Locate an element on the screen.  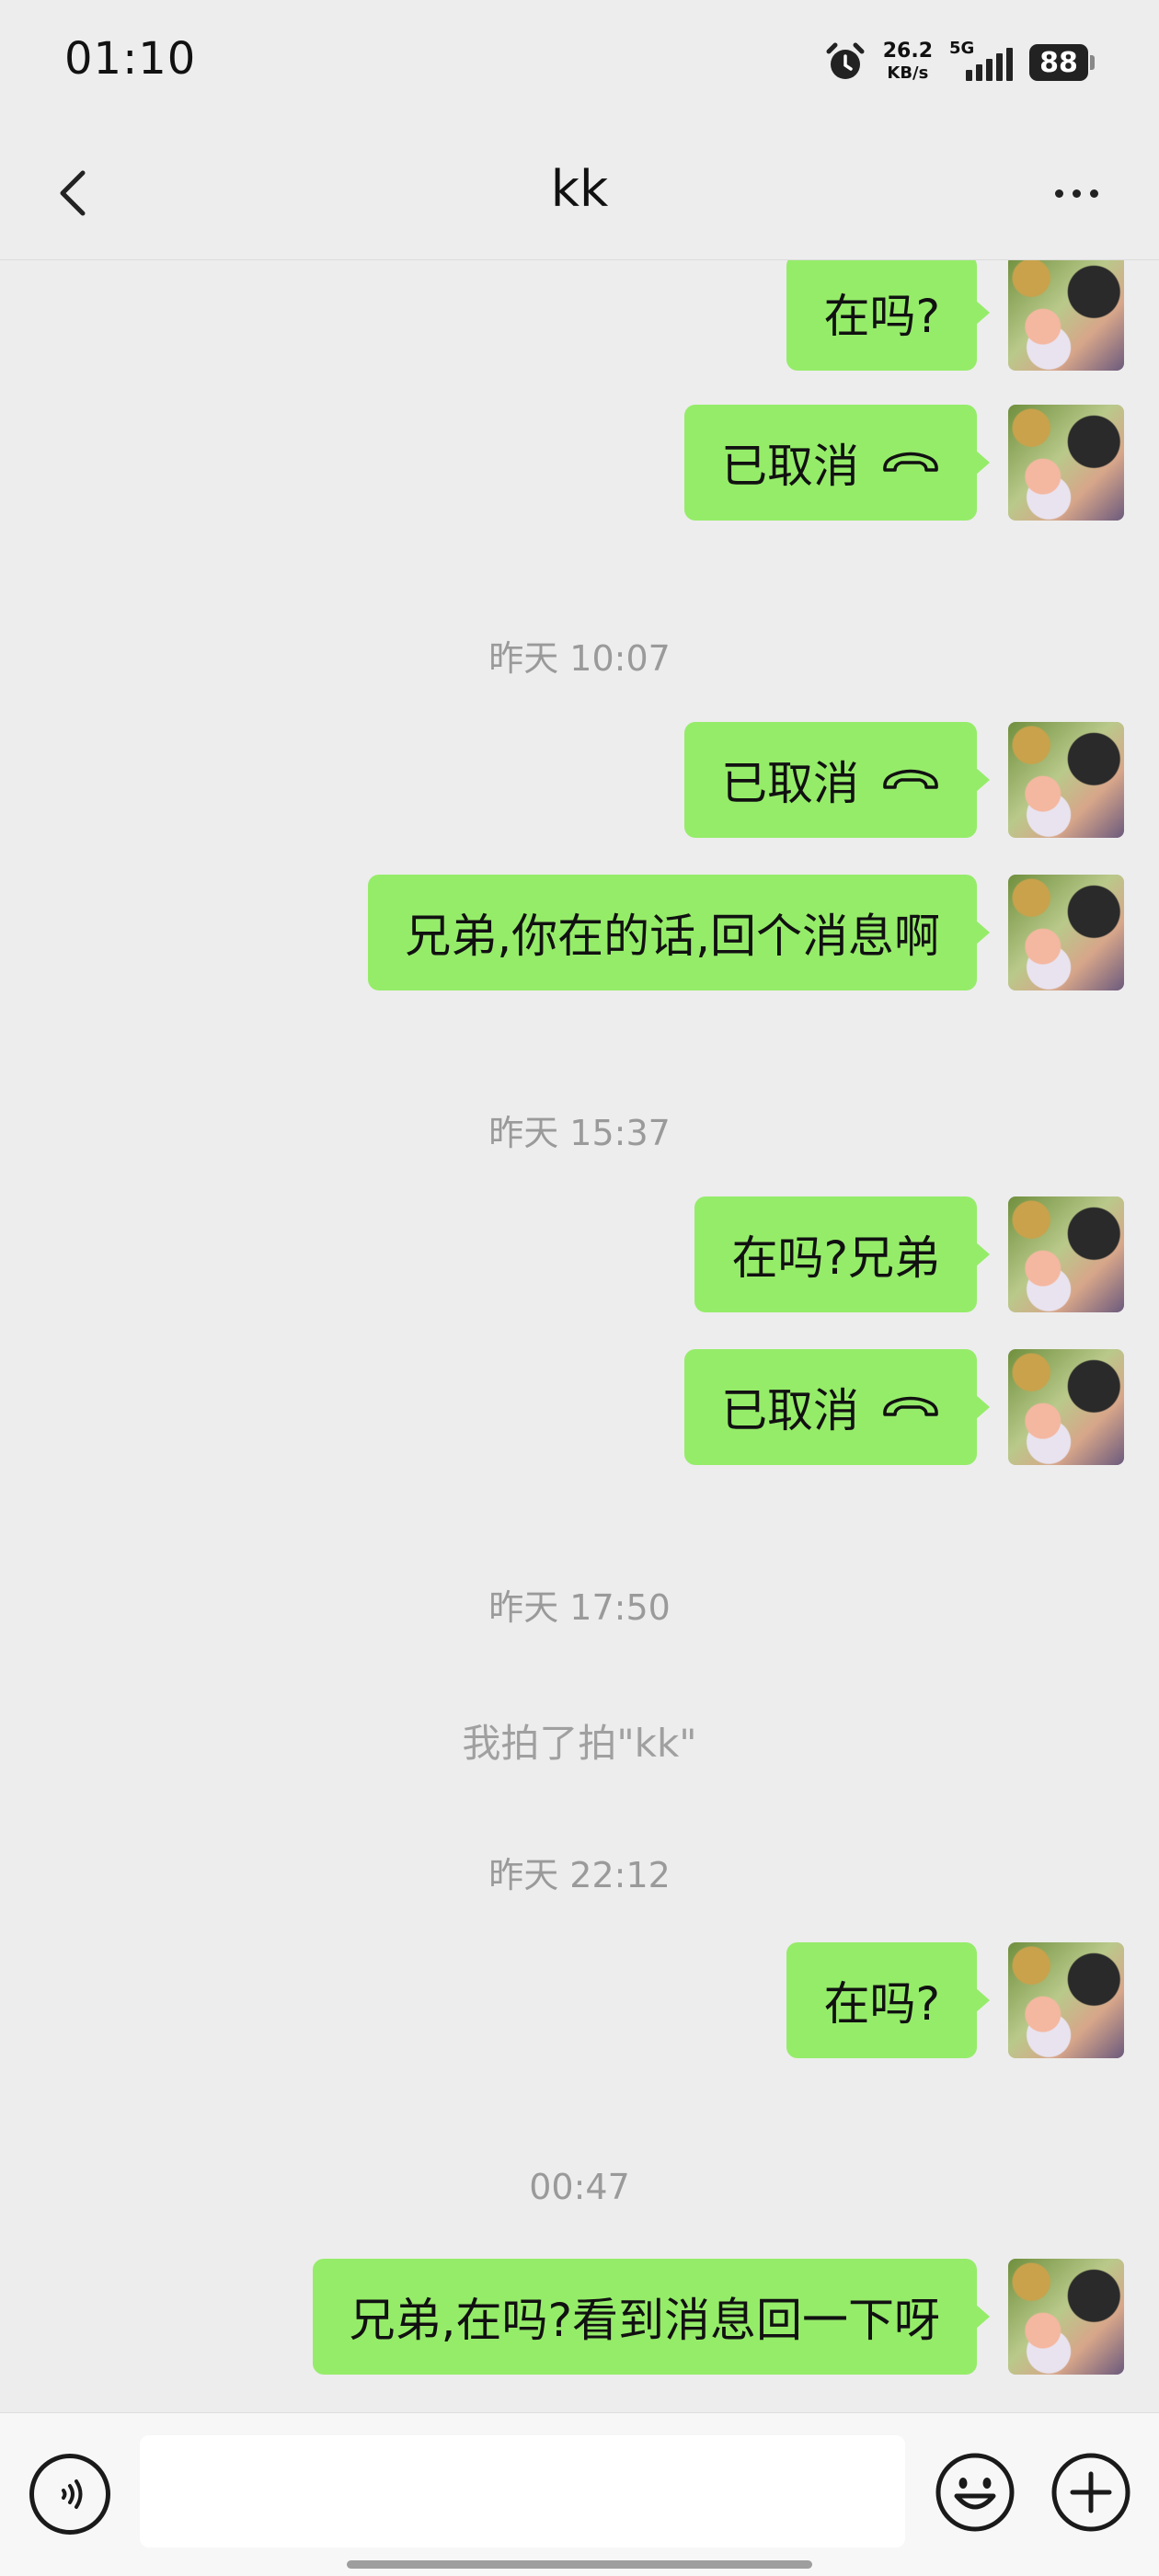
pat-notice: 我拍了拍"kk" is located at coordinates (579, 1744).